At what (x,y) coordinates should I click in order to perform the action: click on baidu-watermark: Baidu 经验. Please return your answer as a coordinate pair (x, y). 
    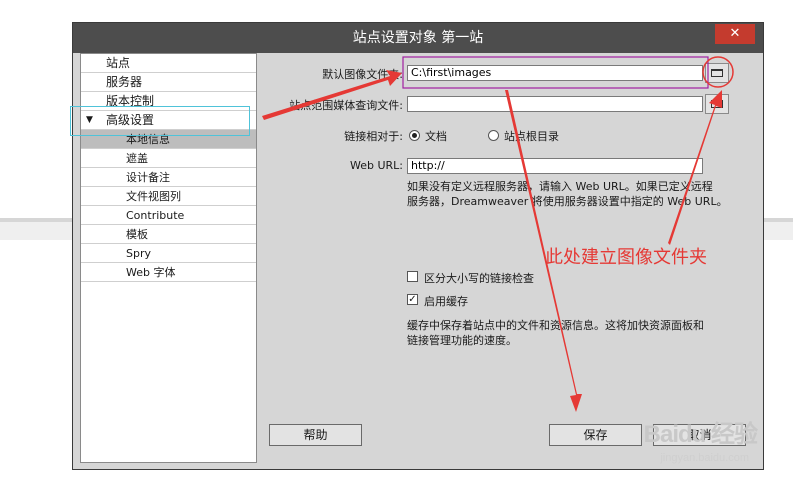
    Looking at the image, I should click on (700, 434).